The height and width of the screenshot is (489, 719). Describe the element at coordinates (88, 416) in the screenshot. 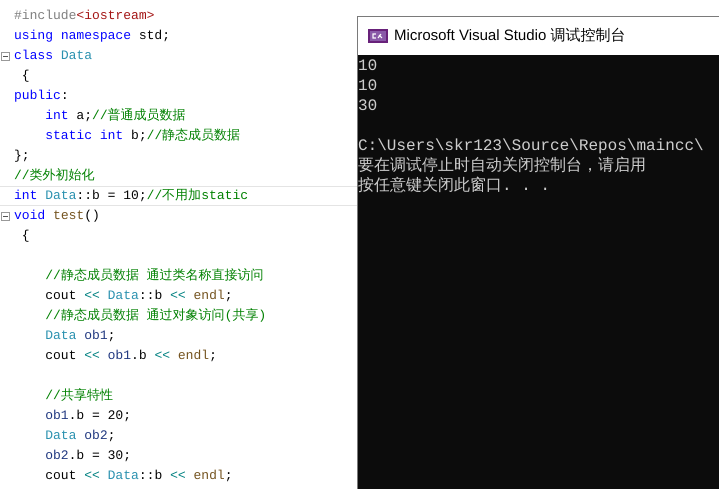

I see `code-text: ob1.b = 20;` at that location.